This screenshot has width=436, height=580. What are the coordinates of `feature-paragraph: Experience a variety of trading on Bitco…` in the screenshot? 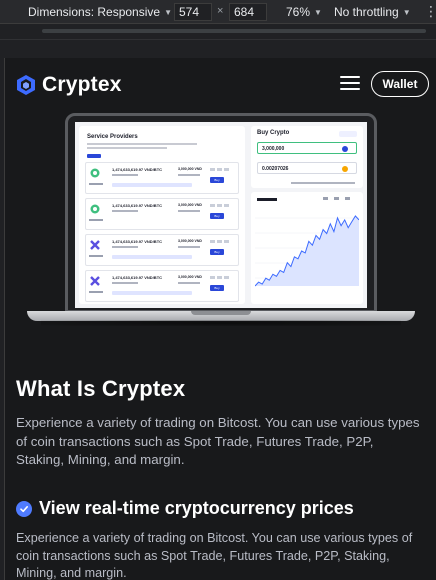 It's located at (214, 555).